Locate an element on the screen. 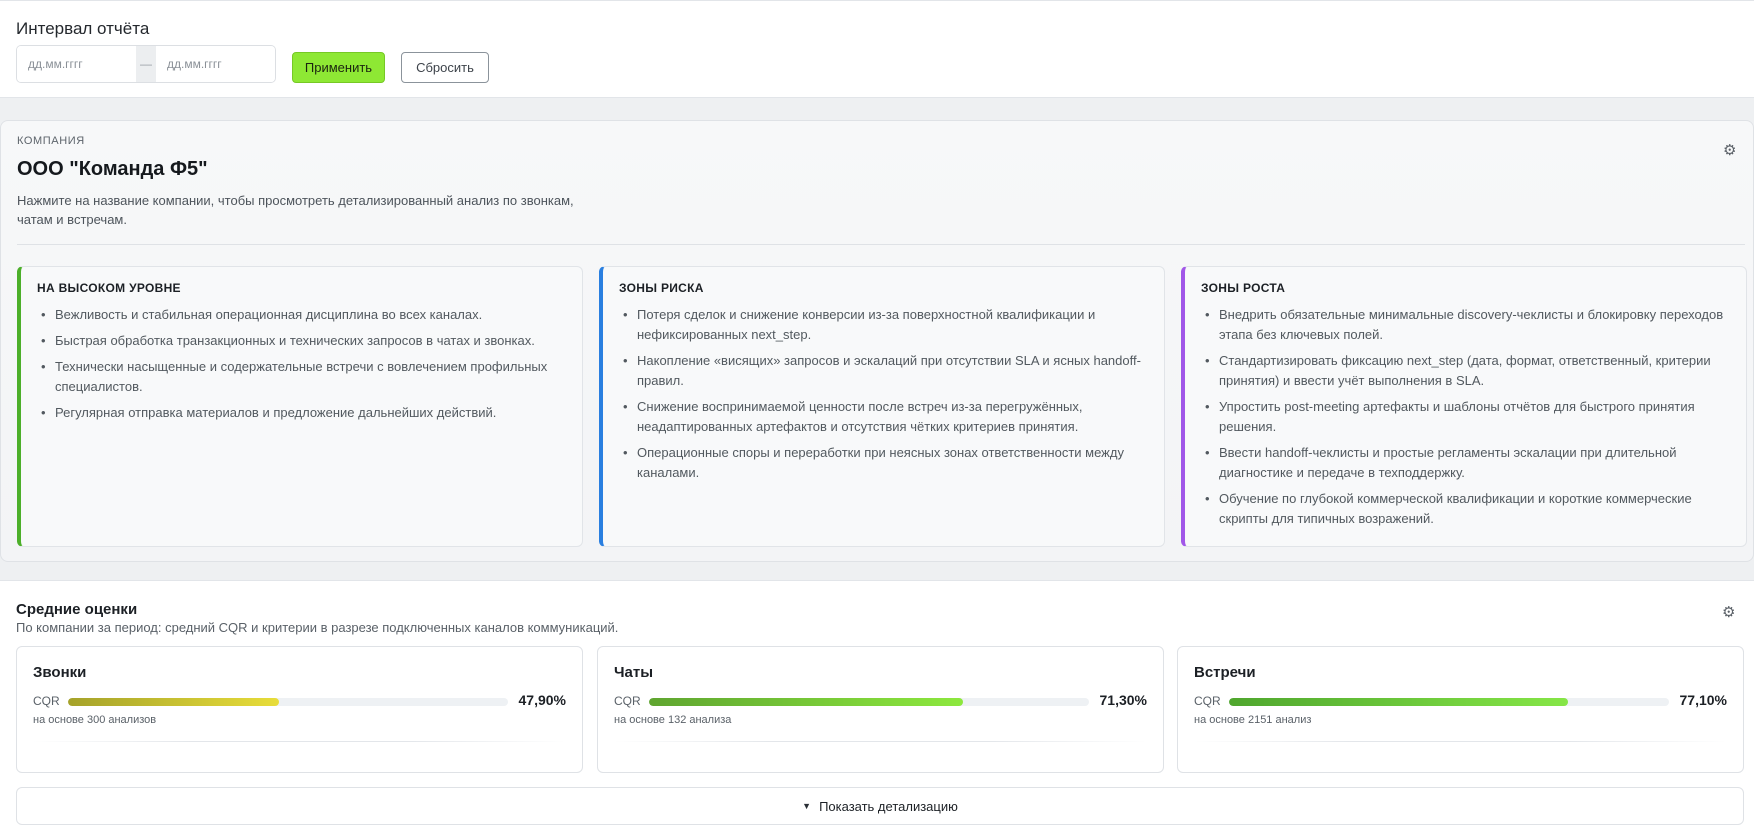 The height and width of the screenshot is (839, 1754). caret-down-icon: ▼ is located at coordinates (807, 806).